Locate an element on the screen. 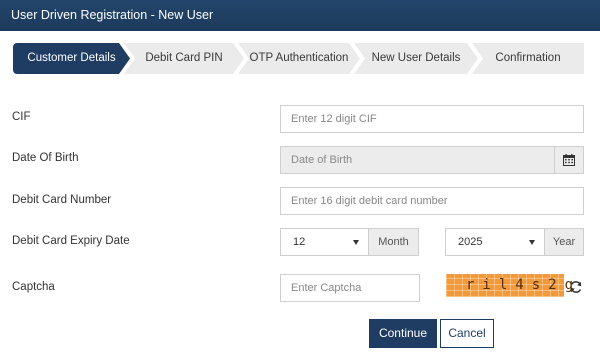 This screenshot has height=355, width=600. cancel-button: Cancel is located at coordinates (467, 333).